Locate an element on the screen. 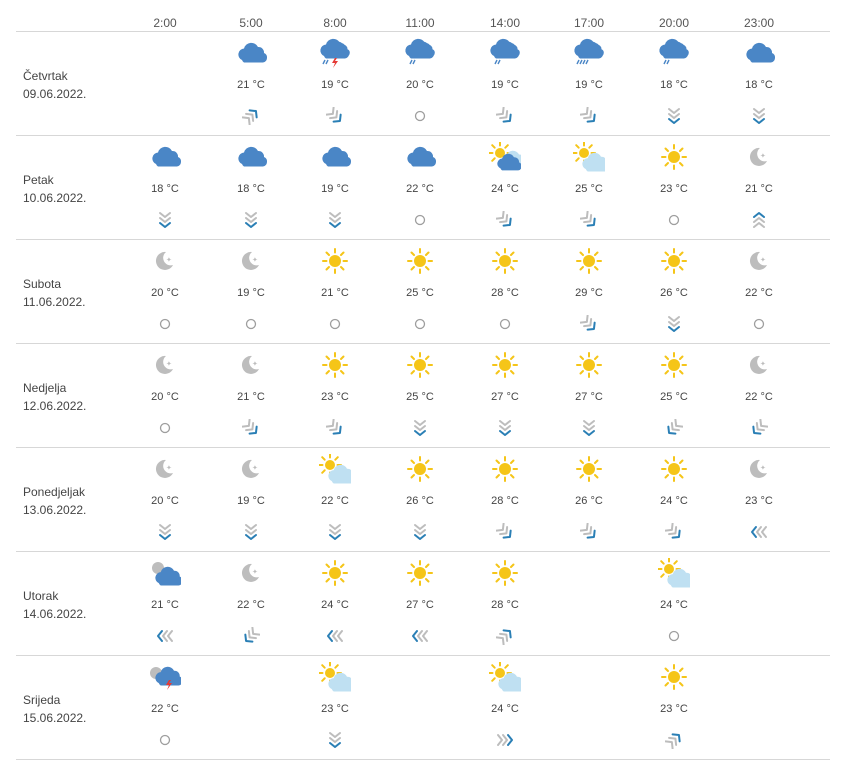 The width and height of the screenshot is (846, 760). hour-header: 2:00 5:00 8:00 11:00 14:00 17:00 20:00 23:00 is located at coordinates (423, 24).